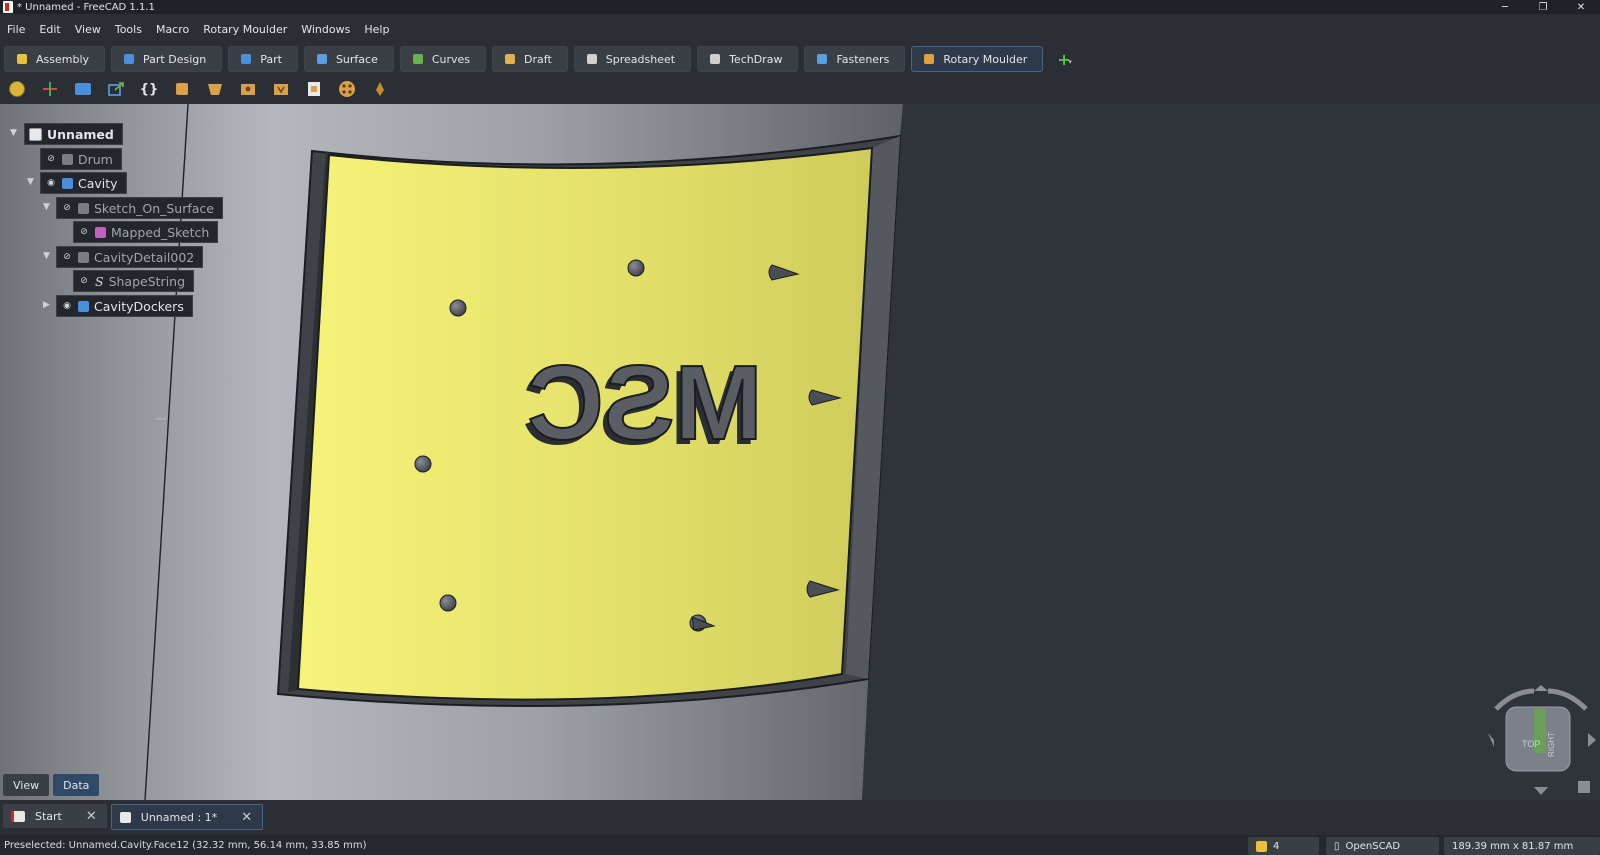  I want to click on title-bar: * Unnamed - FreeCAD 1.1.1 ─ ❐ ✕, so click(800, 7).